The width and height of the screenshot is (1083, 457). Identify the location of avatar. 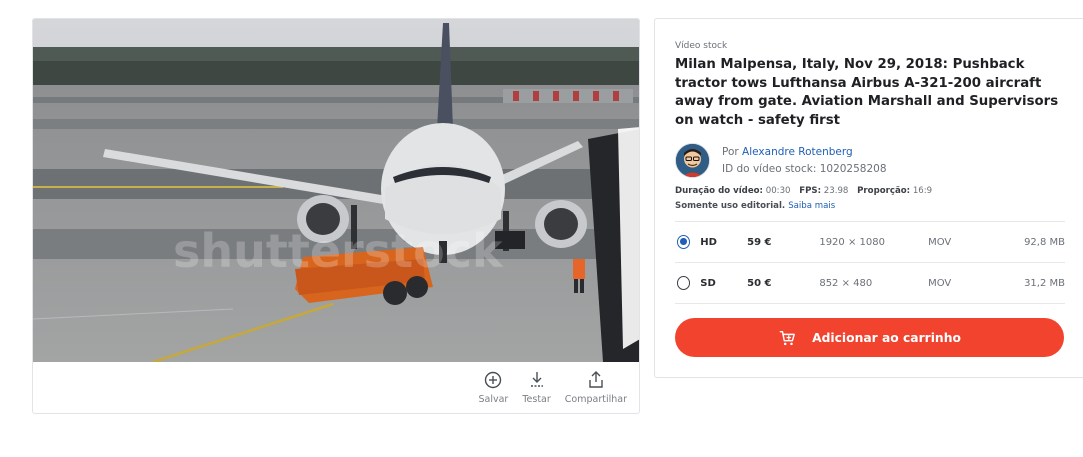
(692, 160).